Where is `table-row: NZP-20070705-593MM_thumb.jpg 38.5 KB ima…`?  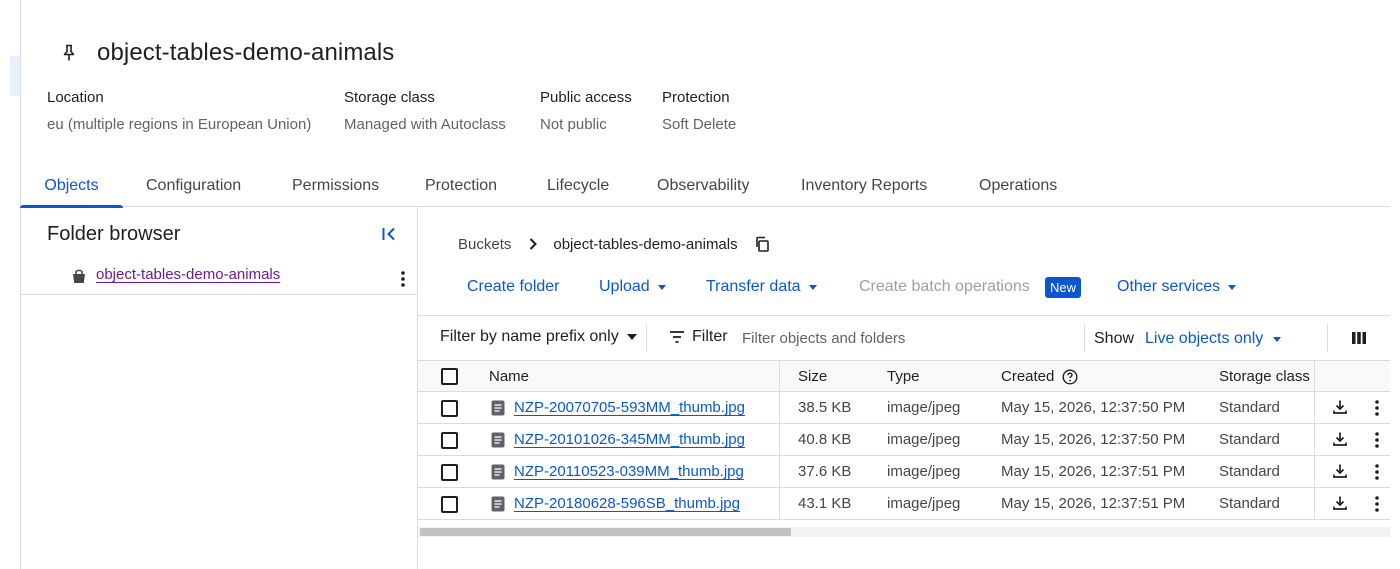 table-row: NZP-20070705-593MM_thumb.jpg 38.5 KB ima… is located at coordinates (904, 408).